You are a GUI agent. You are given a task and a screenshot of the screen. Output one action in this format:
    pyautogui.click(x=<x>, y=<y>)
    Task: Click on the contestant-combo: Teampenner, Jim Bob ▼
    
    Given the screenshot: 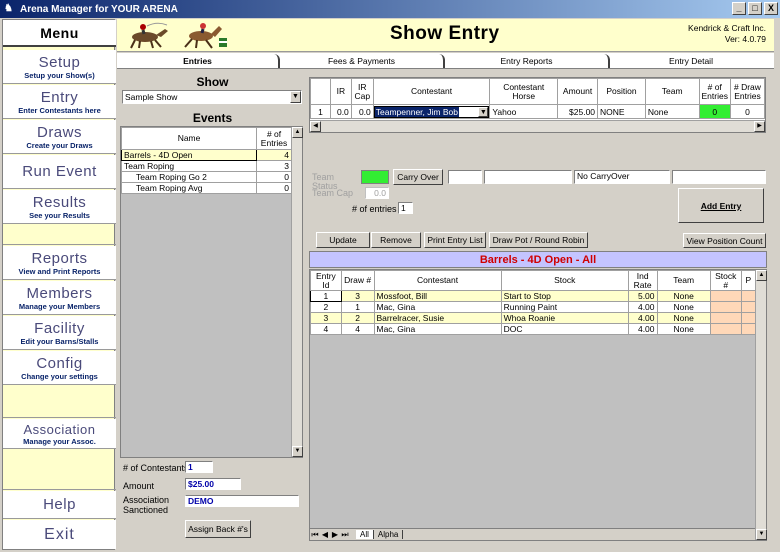 What is the action you would take?
    pyautogui.click(x=431, y=111)
    